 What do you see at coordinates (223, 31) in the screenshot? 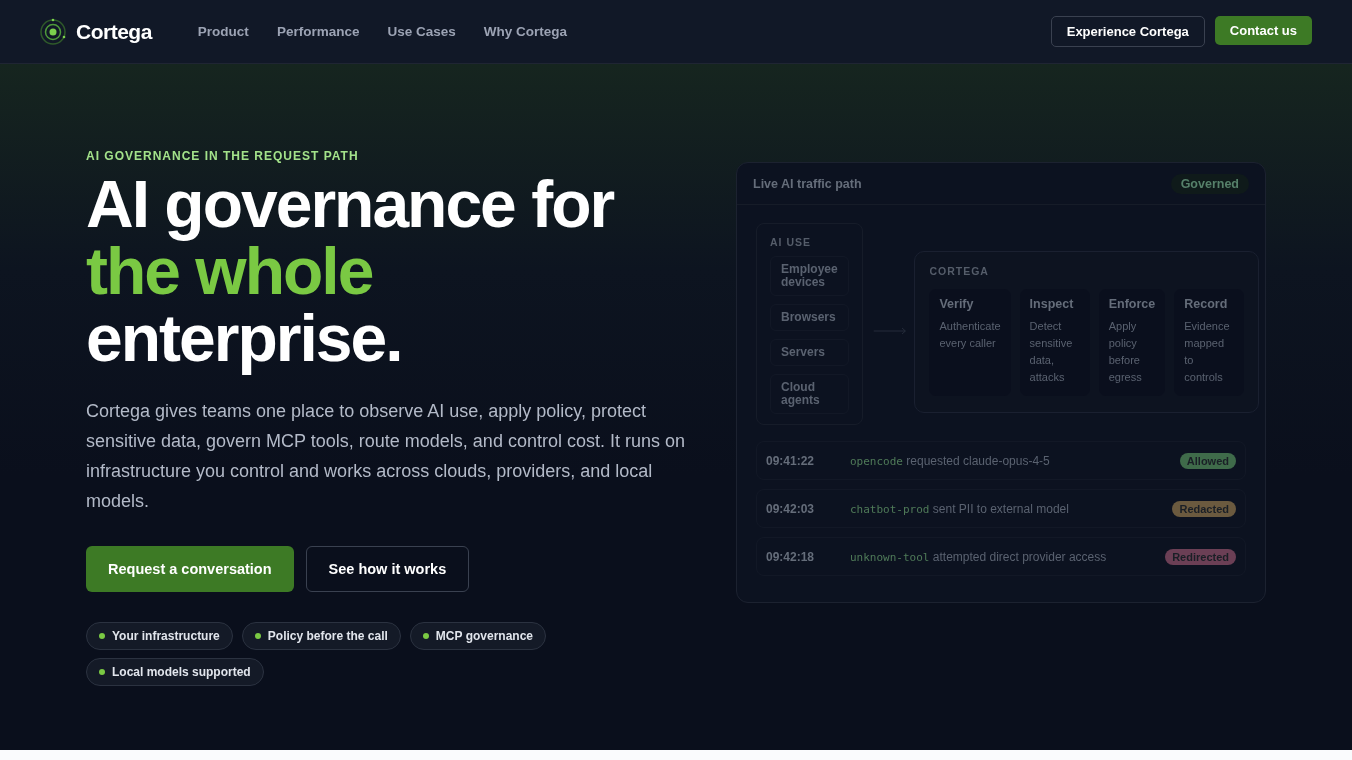
I see `nav-link: Product` at bounding box center [223, 31].